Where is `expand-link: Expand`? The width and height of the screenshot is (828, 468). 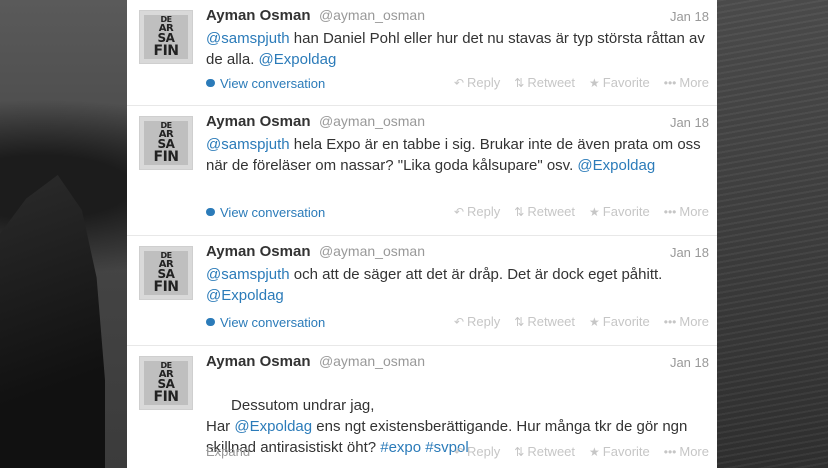
expand-link: Expand is located at coordinates (228, 451).